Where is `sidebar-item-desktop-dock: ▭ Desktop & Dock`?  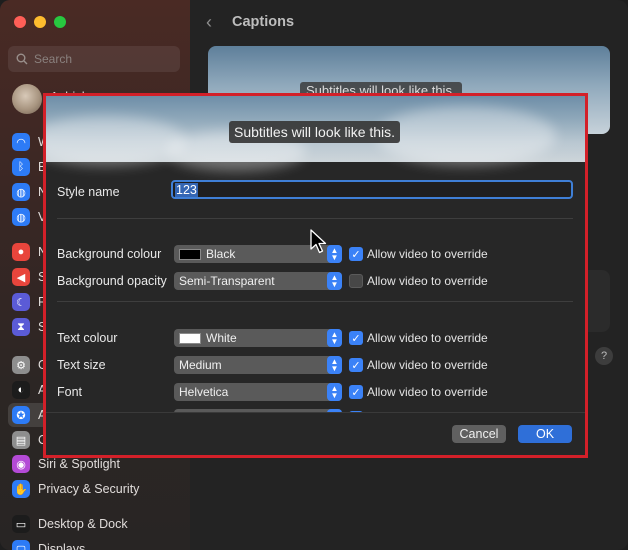
sidebar-item-desktop-dock: ▭ Desktop & Dock is located at coordinates (96, 524).